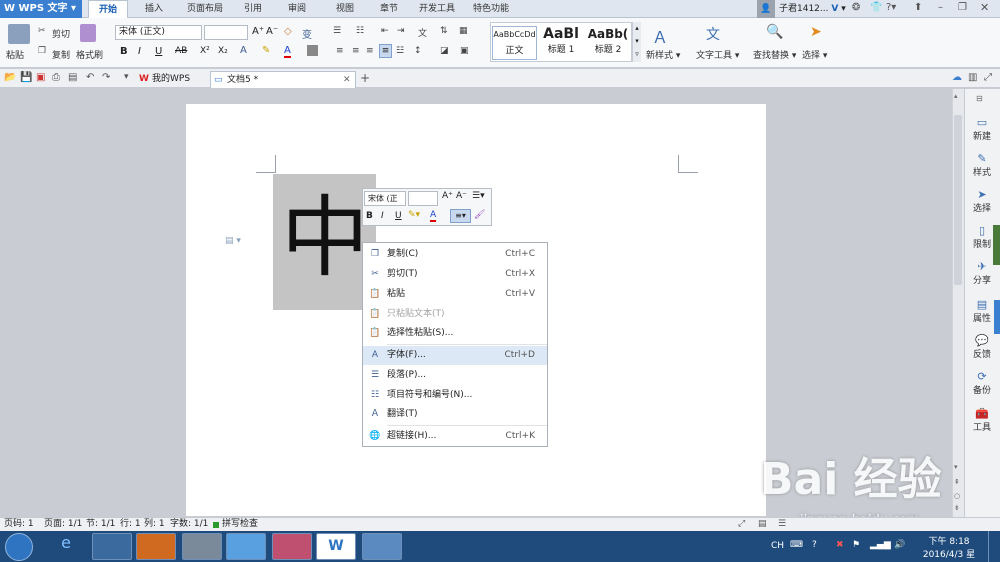 This screenshot has width=1000, height=562. Describe the element at coordinates (401, 31) in the screenshot. I see `increase-indent-icon: ⇥` at that location.